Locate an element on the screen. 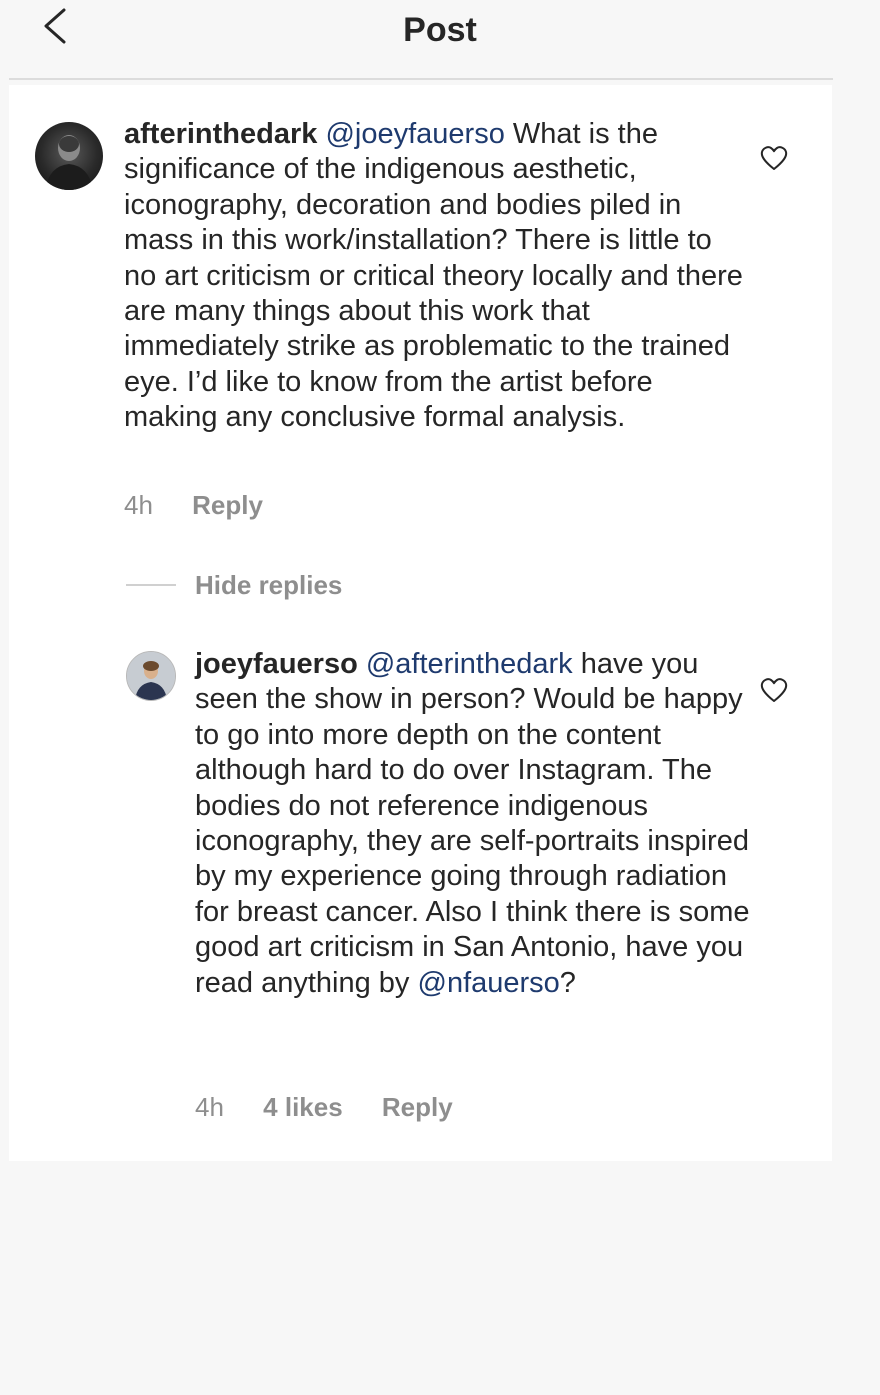 The height and width of the screenshot is (1395, 880). reply-body-end: ? is located at coordinates (567, 982).